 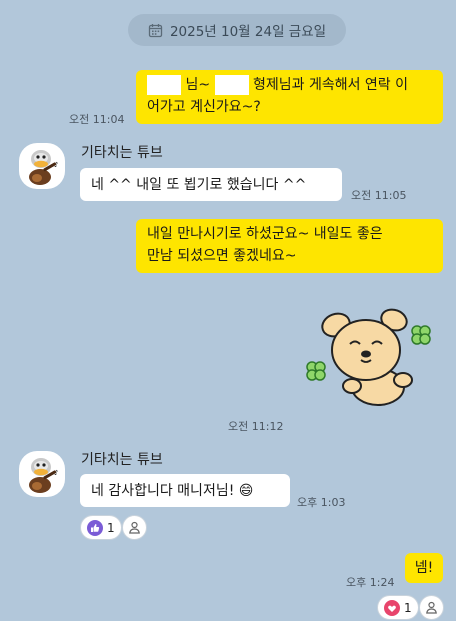 I want to click on message-time: 오전 11:04, so click(x=97, y=119).